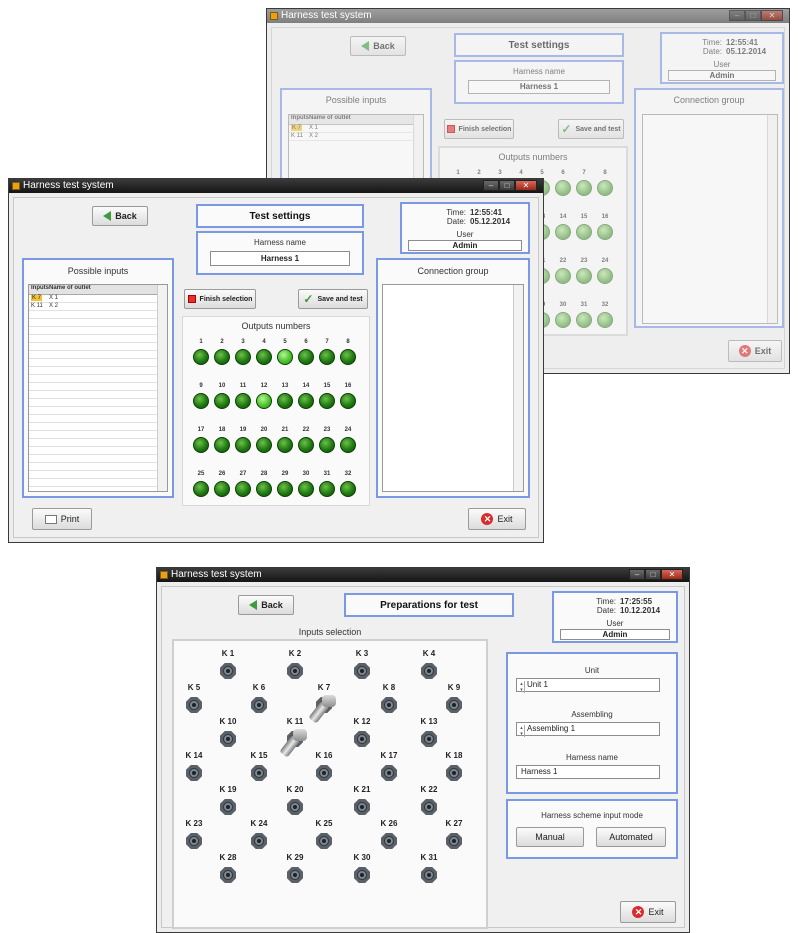 The height and width of the screenshot is (933, 798). What do you see at coordinates (588, 729) in the screenshot?
I see `assembling-select: ▴ ▾ Assembling 1` at bounding box center [588, 729].